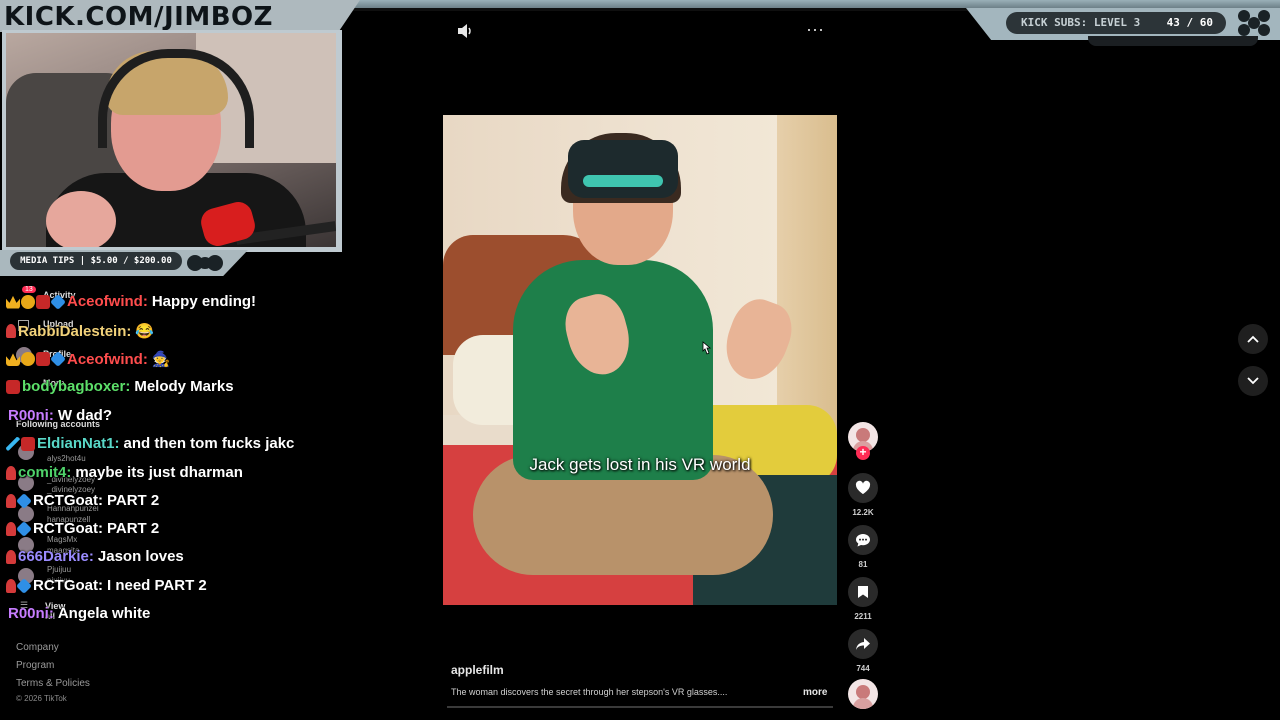 The width and height of the screenshot is (1280, 720). I want to click on save-button, so click(863, 592).